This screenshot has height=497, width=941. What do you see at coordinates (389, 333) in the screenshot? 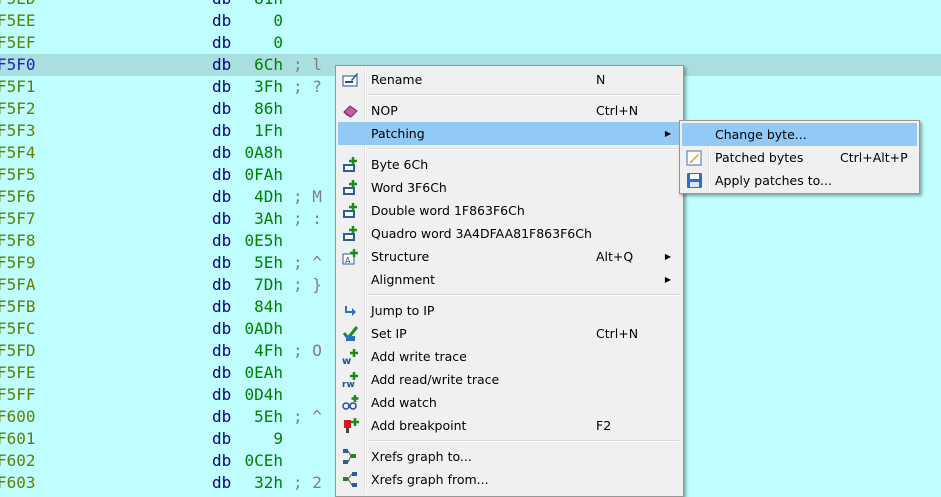
I see `menu-item-label: Set IP` at bounding box center [389, 333].